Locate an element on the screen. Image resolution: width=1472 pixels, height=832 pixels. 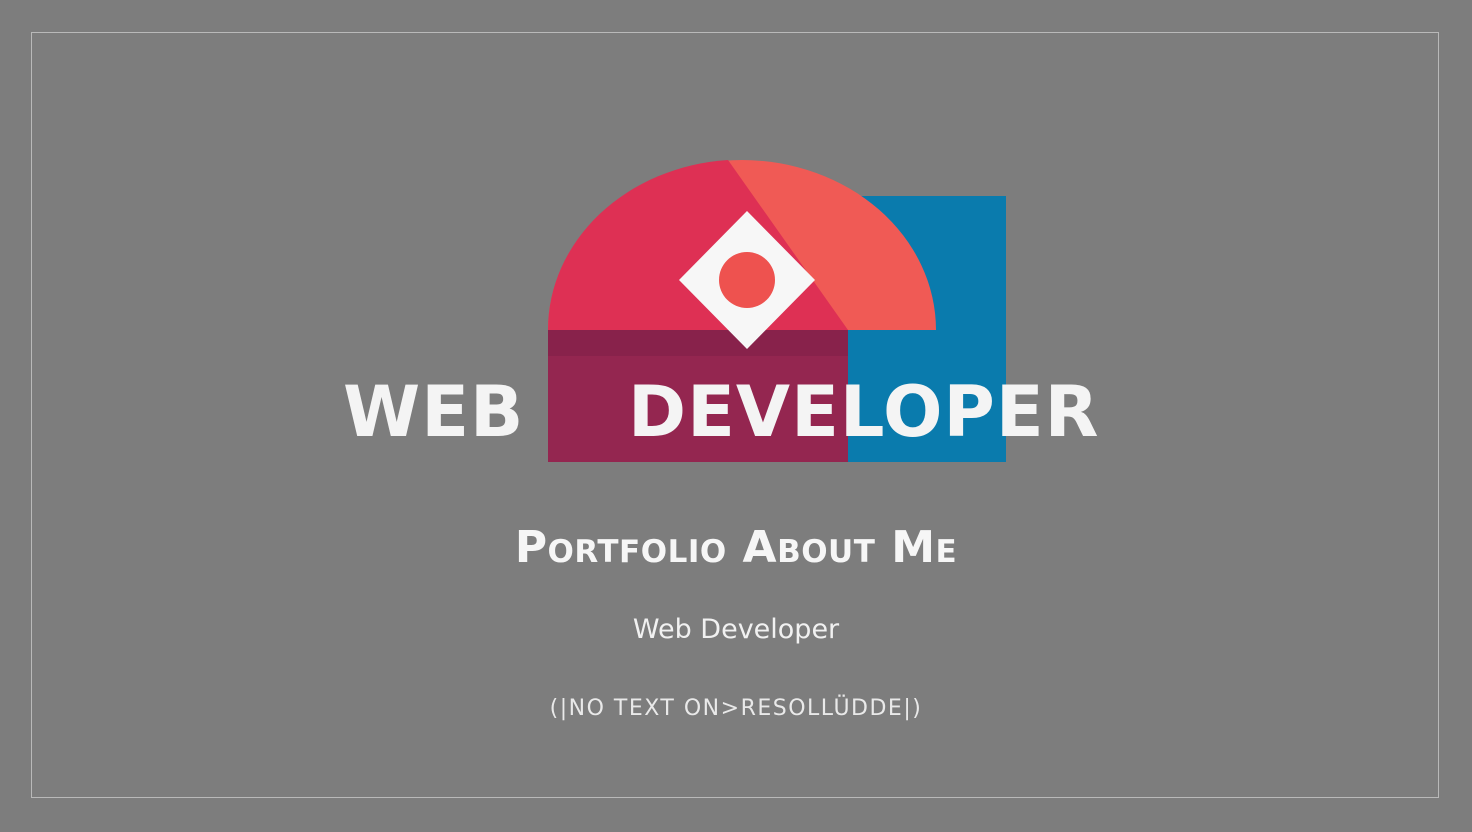
page-note: (|NO TEXT ON>RESOLLÜDDE|) is located at coordinates (736, 708).